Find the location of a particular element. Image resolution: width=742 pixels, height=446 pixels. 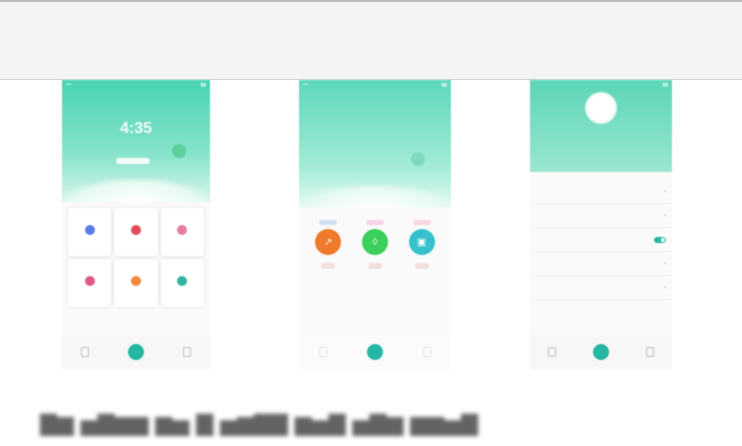

rainbow-icon is located at coordinates (182, 281).